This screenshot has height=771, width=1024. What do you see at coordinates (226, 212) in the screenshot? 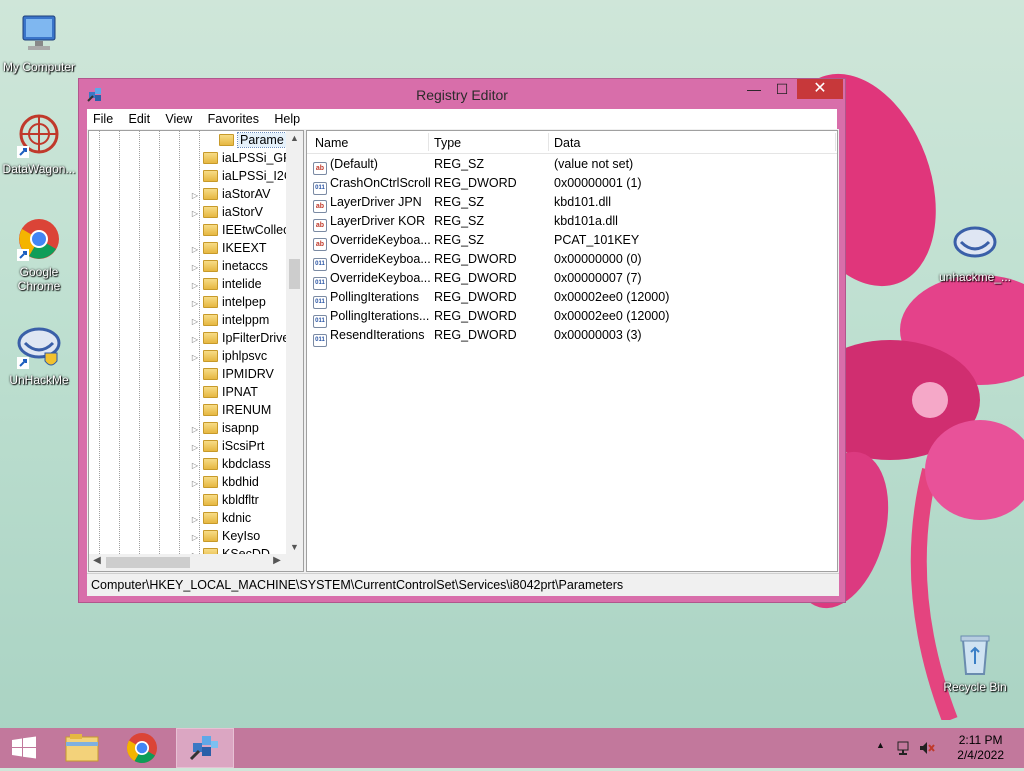
I see `tree-node: ▷ iaStorV` at bounding box center [226, 212].